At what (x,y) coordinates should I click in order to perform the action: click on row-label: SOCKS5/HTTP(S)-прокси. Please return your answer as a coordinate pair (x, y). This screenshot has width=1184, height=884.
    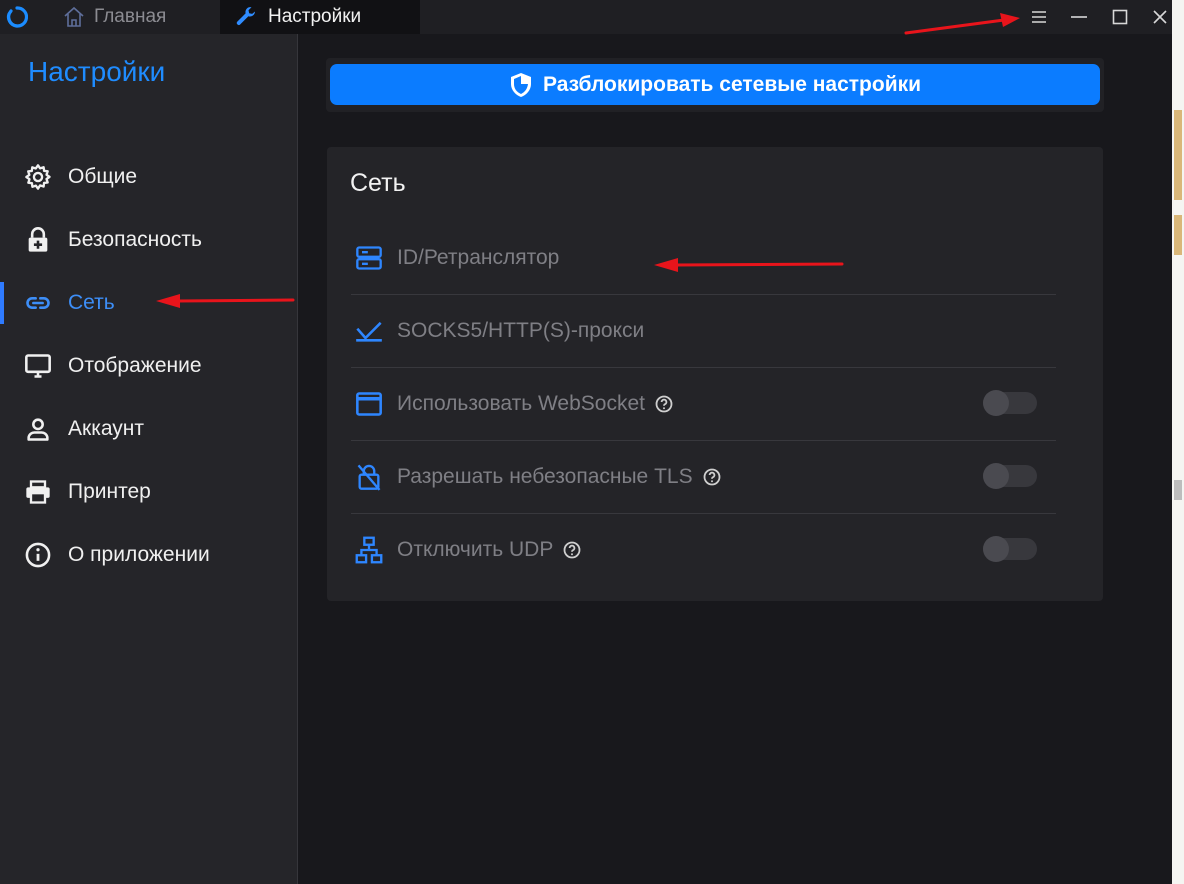
    Looking at the image, I should click on (521, 330).